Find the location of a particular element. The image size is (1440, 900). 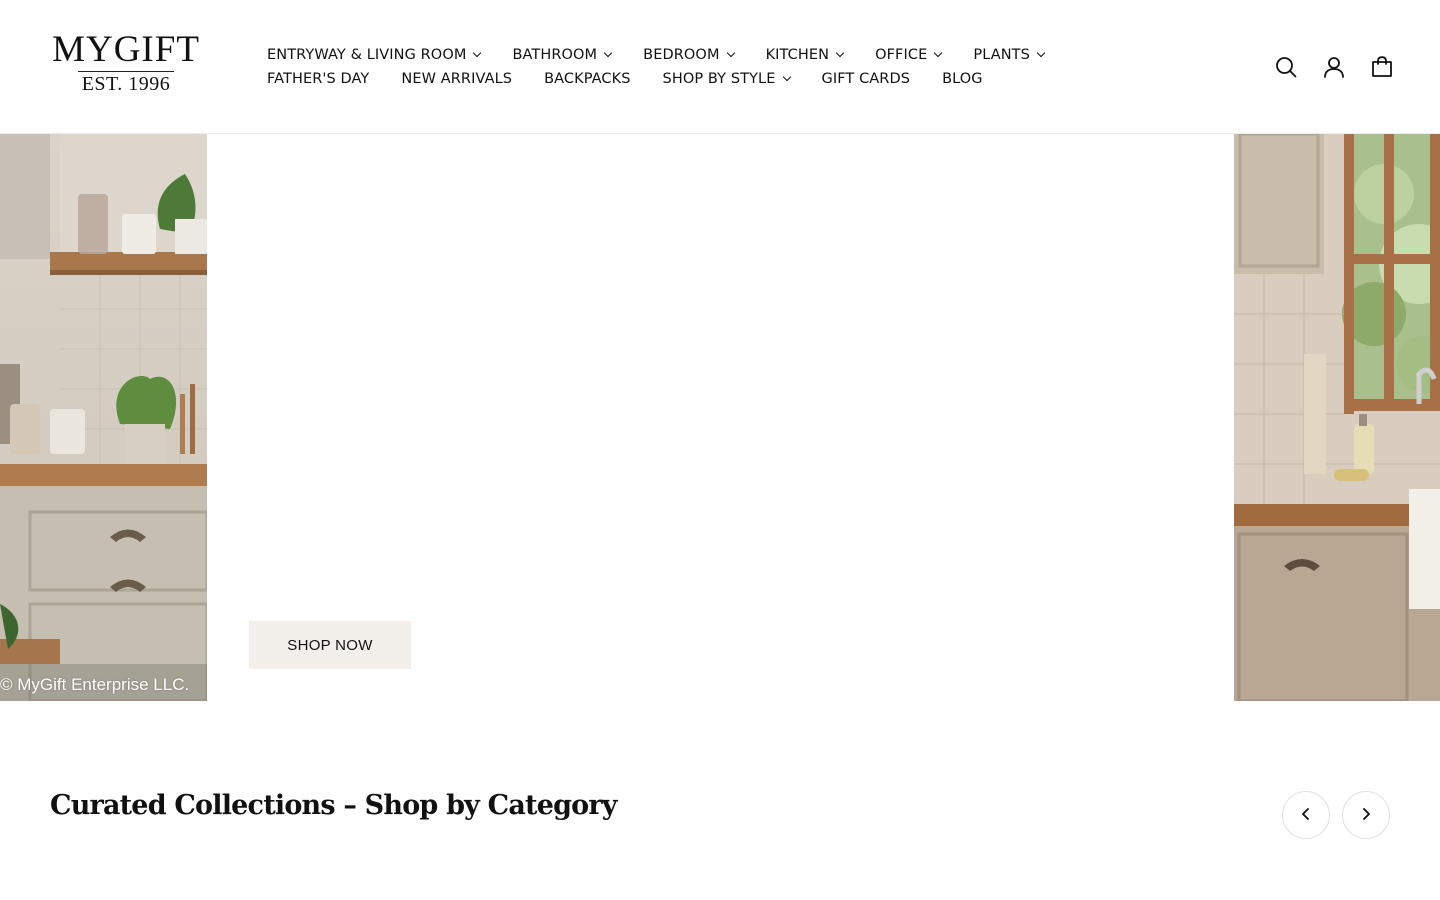

carousel-next-button is located at coordinates (1366, 815).